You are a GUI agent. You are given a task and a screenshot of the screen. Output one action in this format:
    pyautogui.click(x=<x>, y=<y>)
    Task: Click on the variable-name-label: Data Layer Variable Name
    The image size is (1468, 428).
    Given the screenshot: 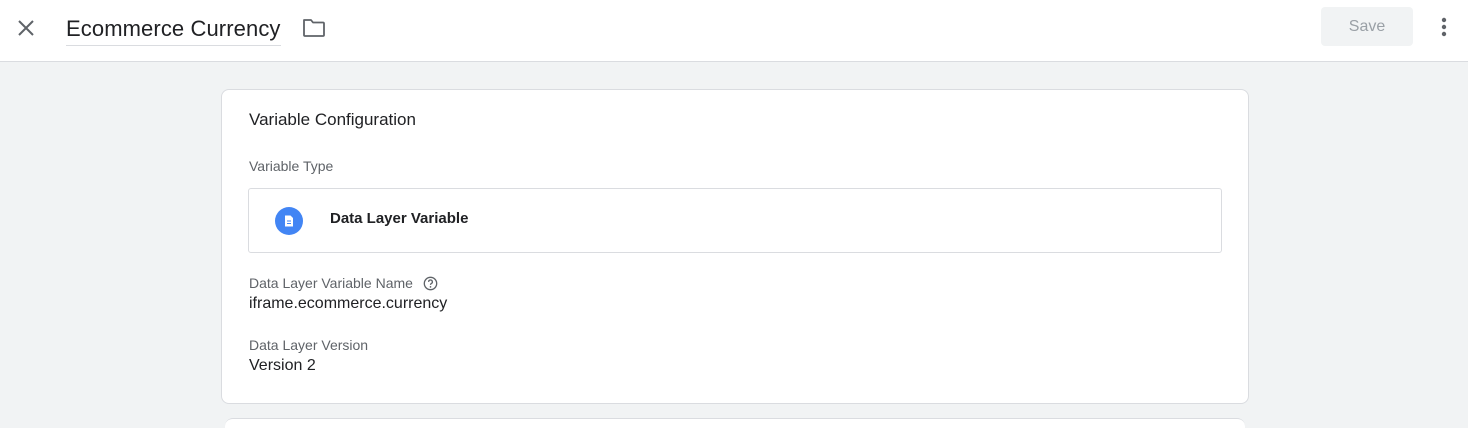 What is the action you would take?
    pyautogui.click(x=331, y=283)
    